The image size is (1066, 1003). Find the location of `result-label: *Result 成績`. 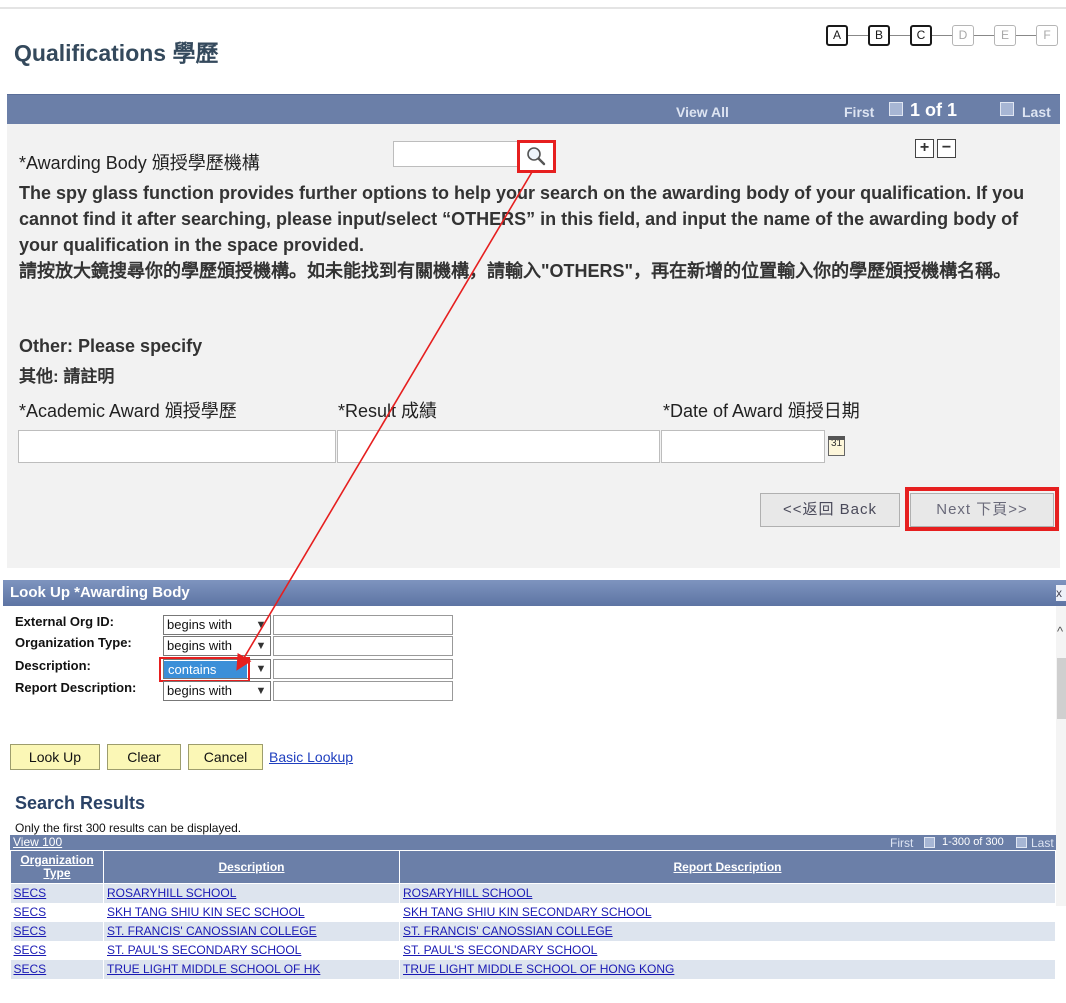

result-label: *Result 成績 is located at coordinates (388, 411).